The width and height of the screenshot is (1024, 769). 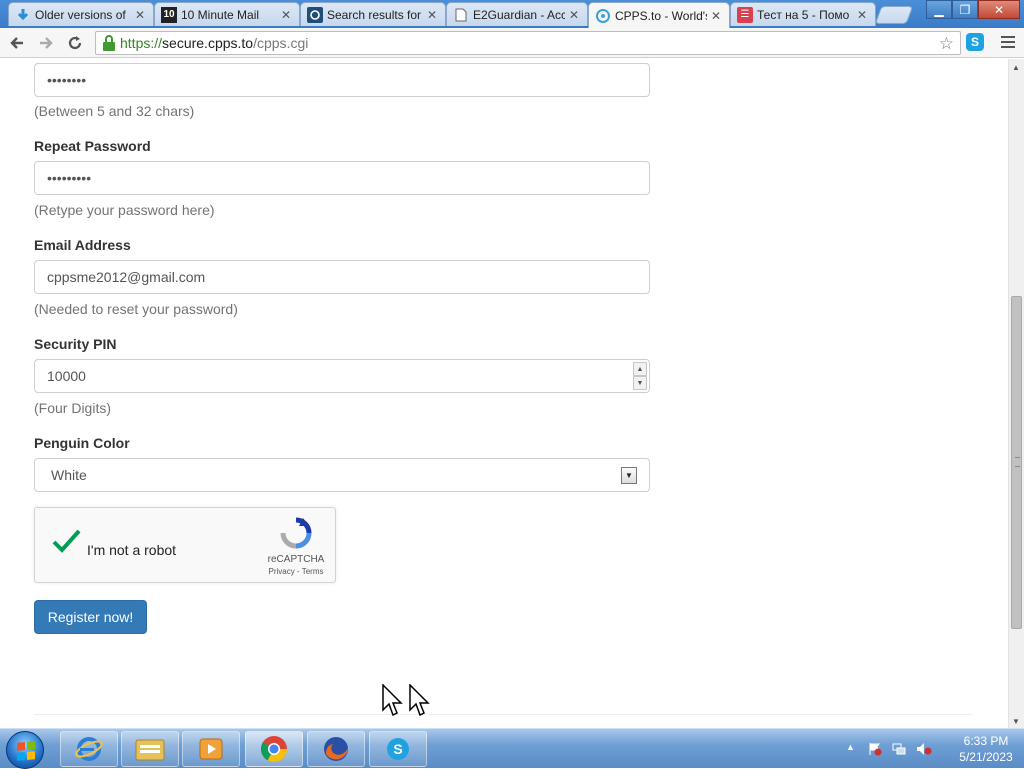 I want to click on repeat-password-label: Repeat Password, so click(x=92, y=146).